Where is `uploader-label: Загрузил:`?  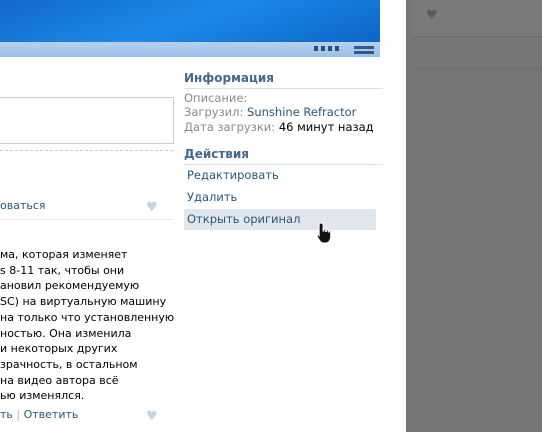 uploader-label: Загрузил: is located at coordinates (214, 112).